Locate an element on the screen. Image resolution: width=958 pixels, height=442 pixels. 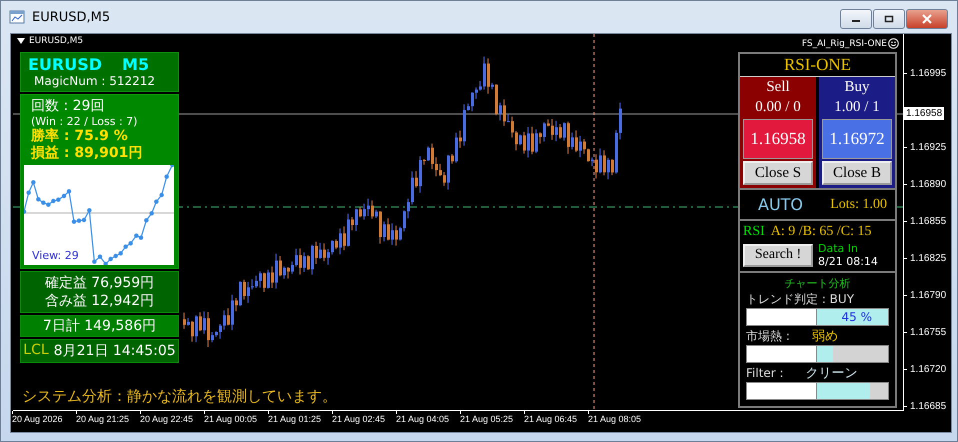
timeframe-text: M5 is located at coordinates (136, 64).